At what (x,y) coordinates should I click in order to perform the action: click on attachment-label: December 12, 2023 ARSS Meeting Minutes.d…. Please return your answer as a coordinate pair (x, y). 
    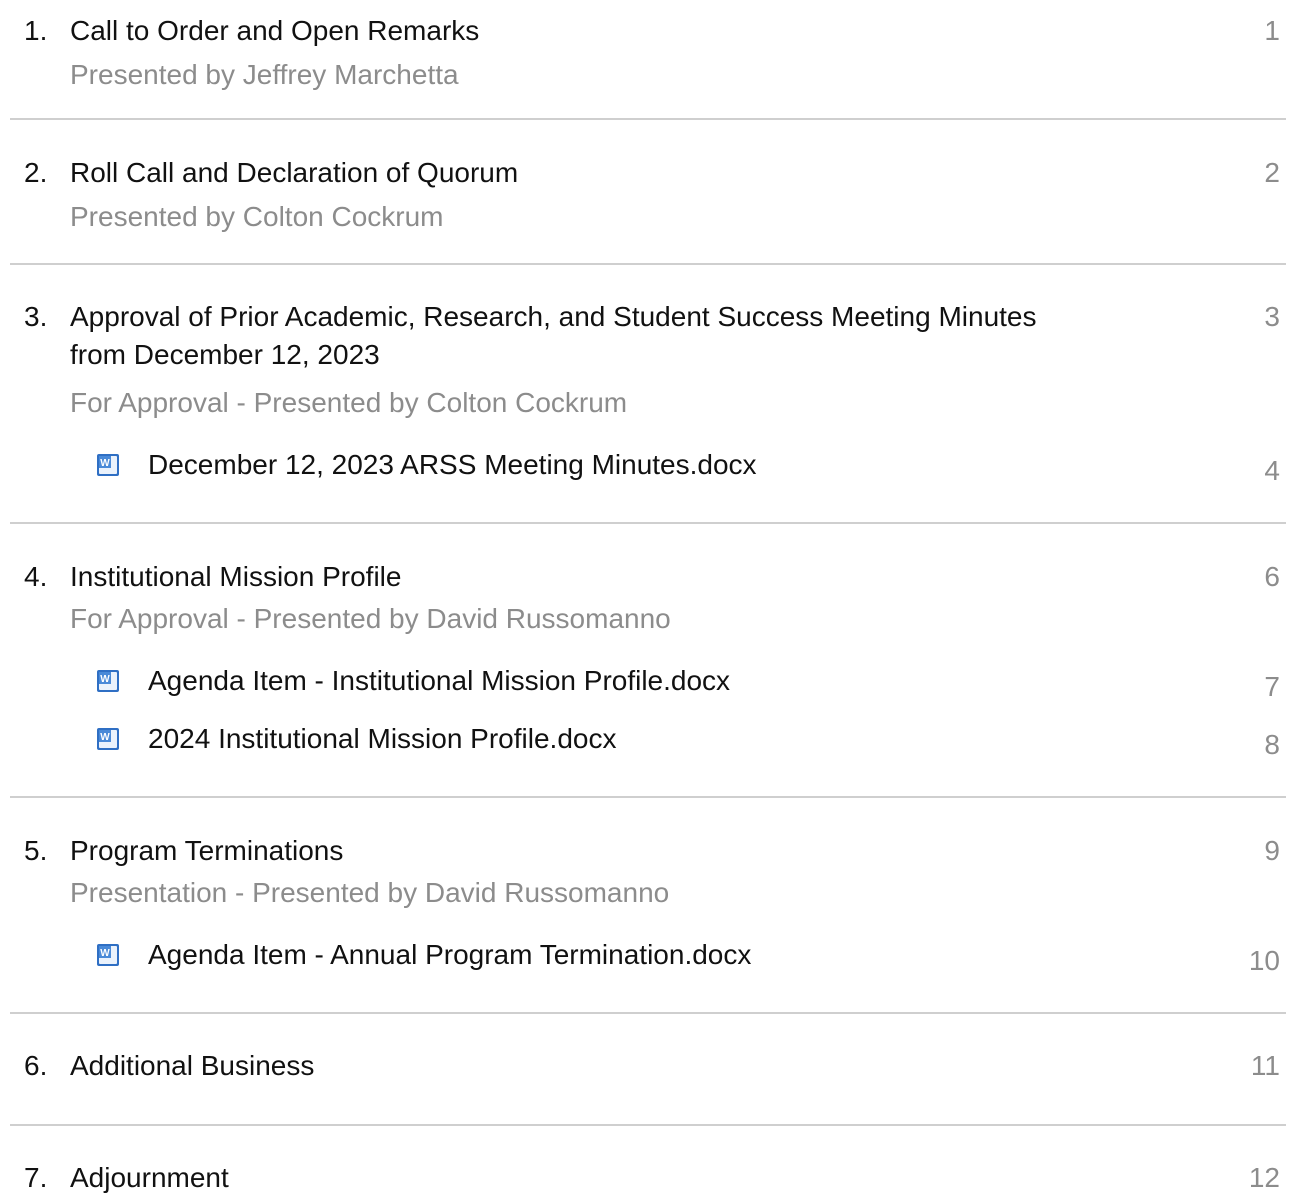
    Looking at the image, I should click on (452, 465).